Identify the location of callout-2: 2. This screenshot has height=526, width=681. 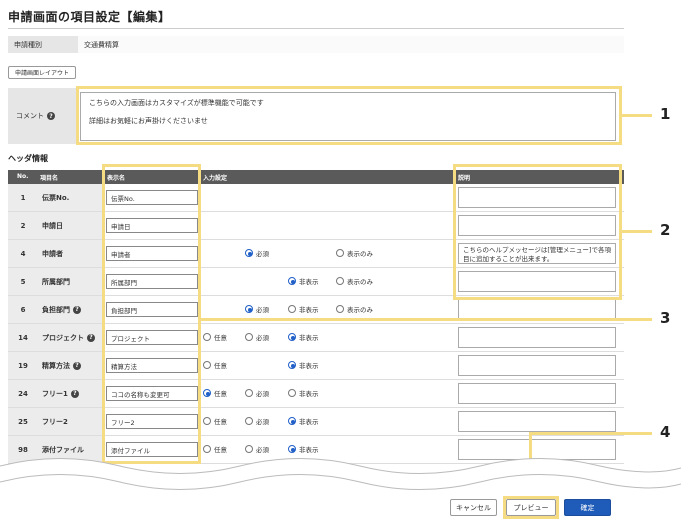
(665, 230).